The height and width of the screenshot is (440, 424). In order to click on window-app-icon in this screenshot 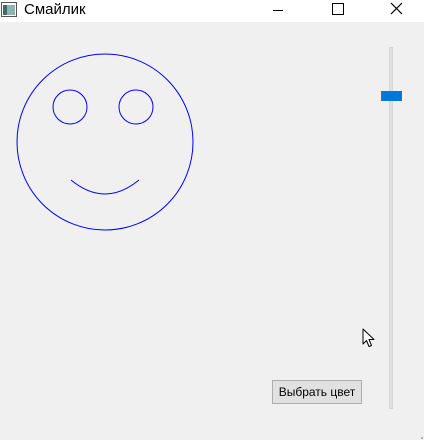, I will do `click(9, 9)`.